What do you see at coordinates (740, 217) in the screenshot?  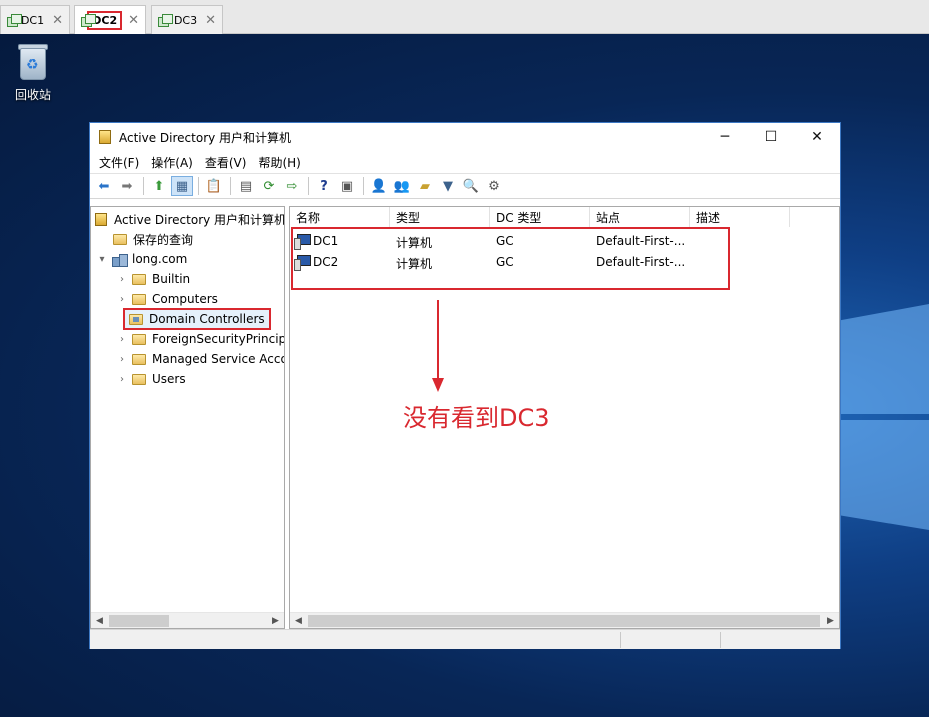 I see `column-header-description: 描述` at bounding box center [740, 217].